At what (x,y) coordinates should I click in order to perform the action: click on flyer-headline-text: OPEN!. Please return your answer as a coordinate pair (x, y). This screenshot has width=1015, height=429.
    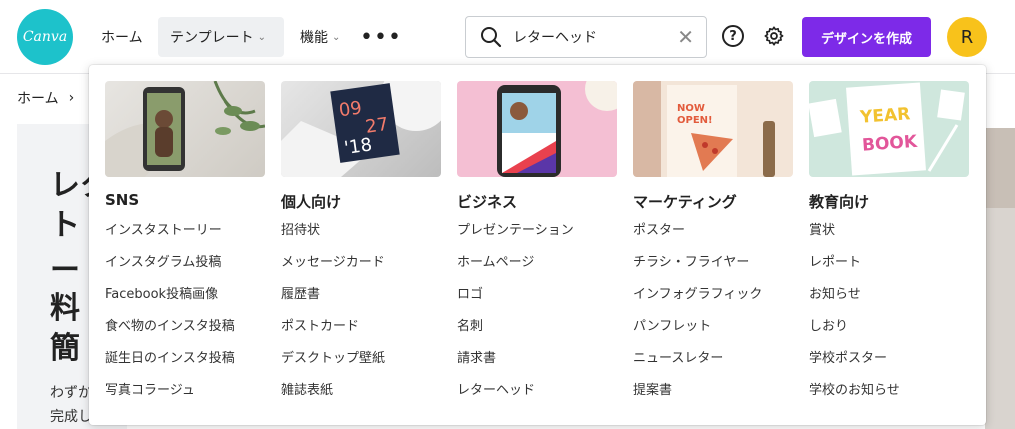
    Looking at the image, I should click on (695, 120).